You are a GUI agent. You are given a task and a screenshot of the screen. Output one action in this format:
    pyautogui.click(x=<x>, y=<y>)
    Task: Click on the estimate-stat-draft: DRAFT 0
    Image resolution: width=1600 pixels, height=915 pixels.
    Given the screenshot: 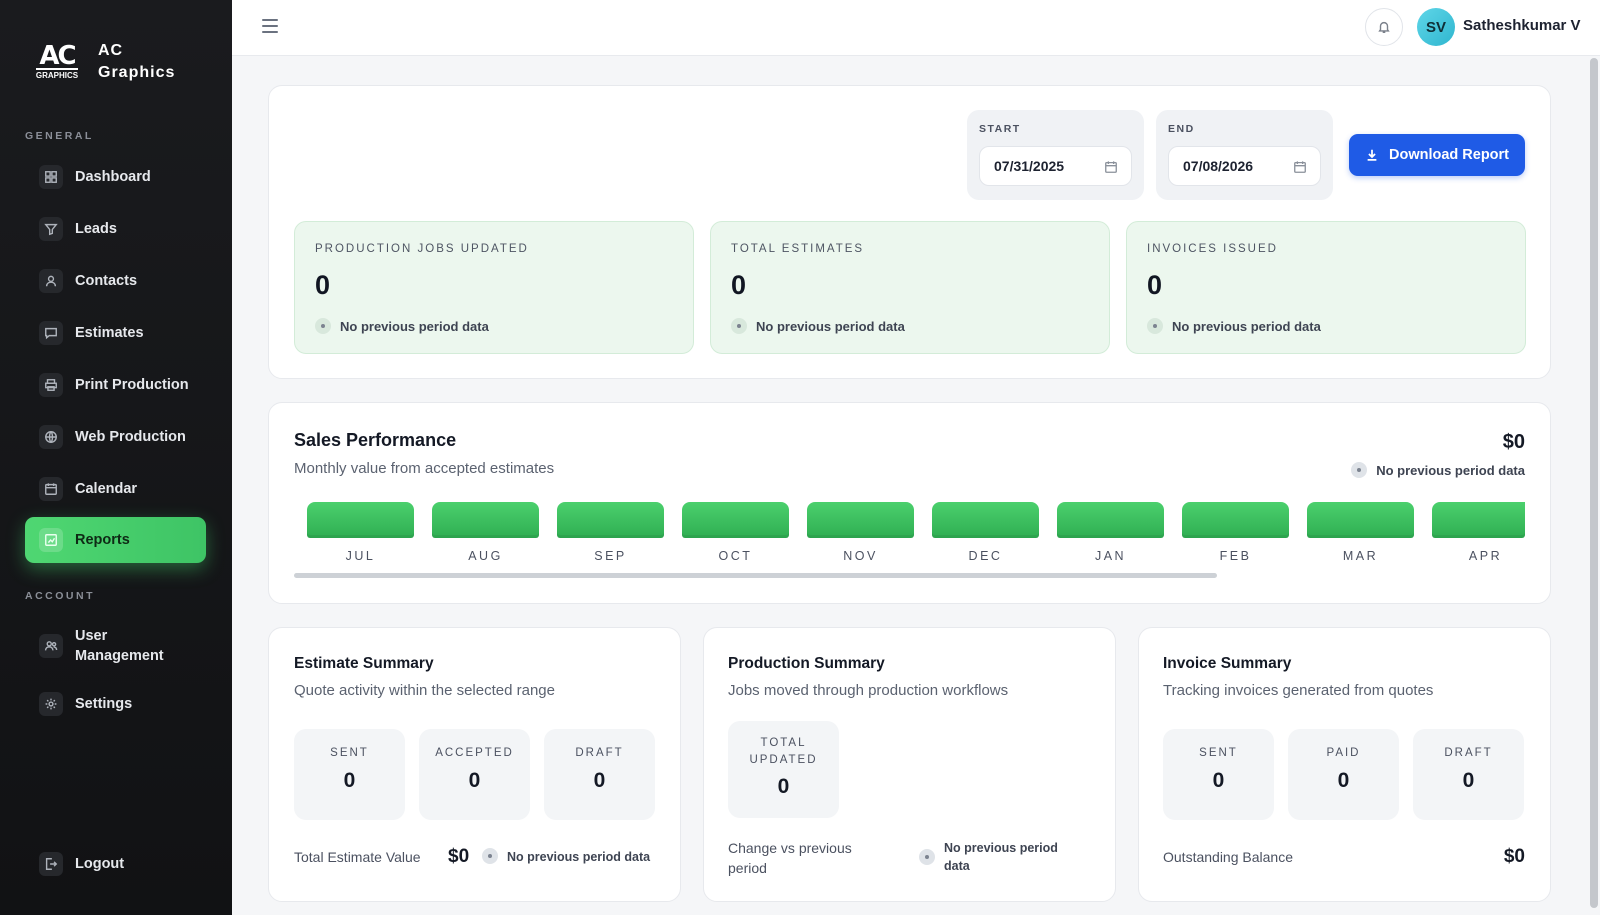 What is the action you would take?
    pyautogui.click(x=599, y=774)
    